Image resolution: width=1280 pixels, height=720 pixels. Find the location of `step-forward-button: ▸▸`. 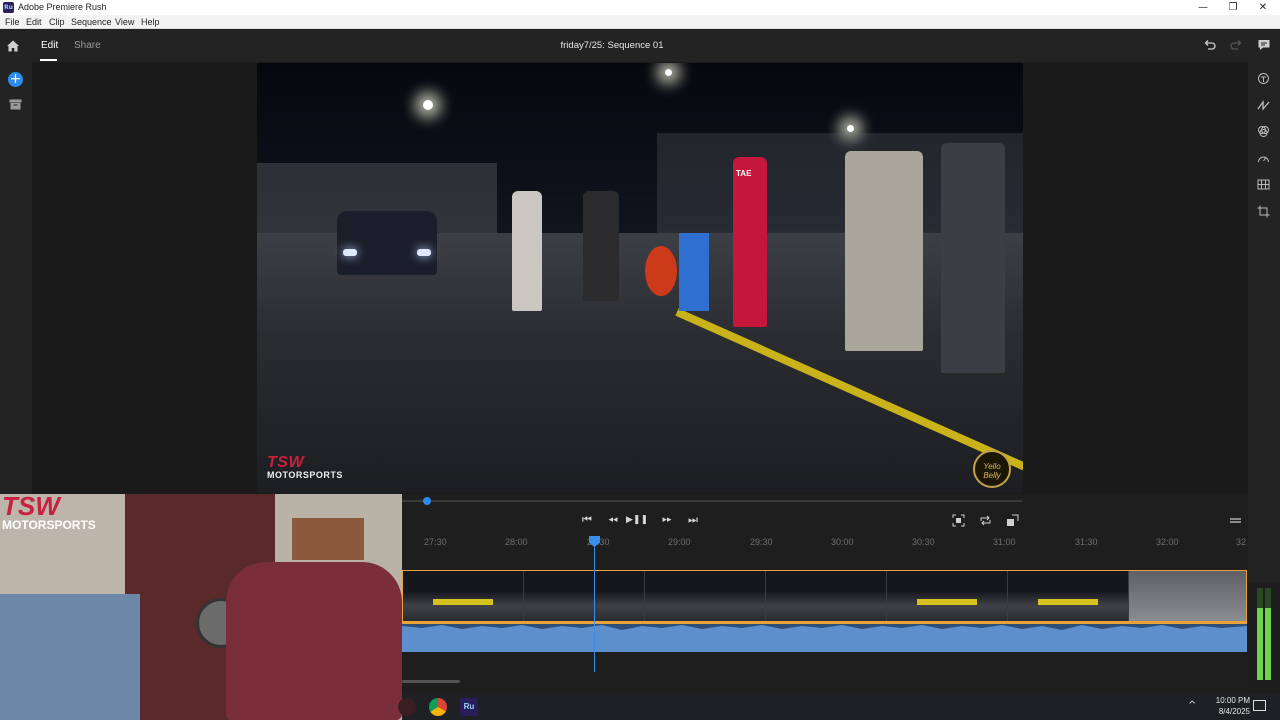

step-forward-button: ▸▸ is located at coordinates (667, 520).